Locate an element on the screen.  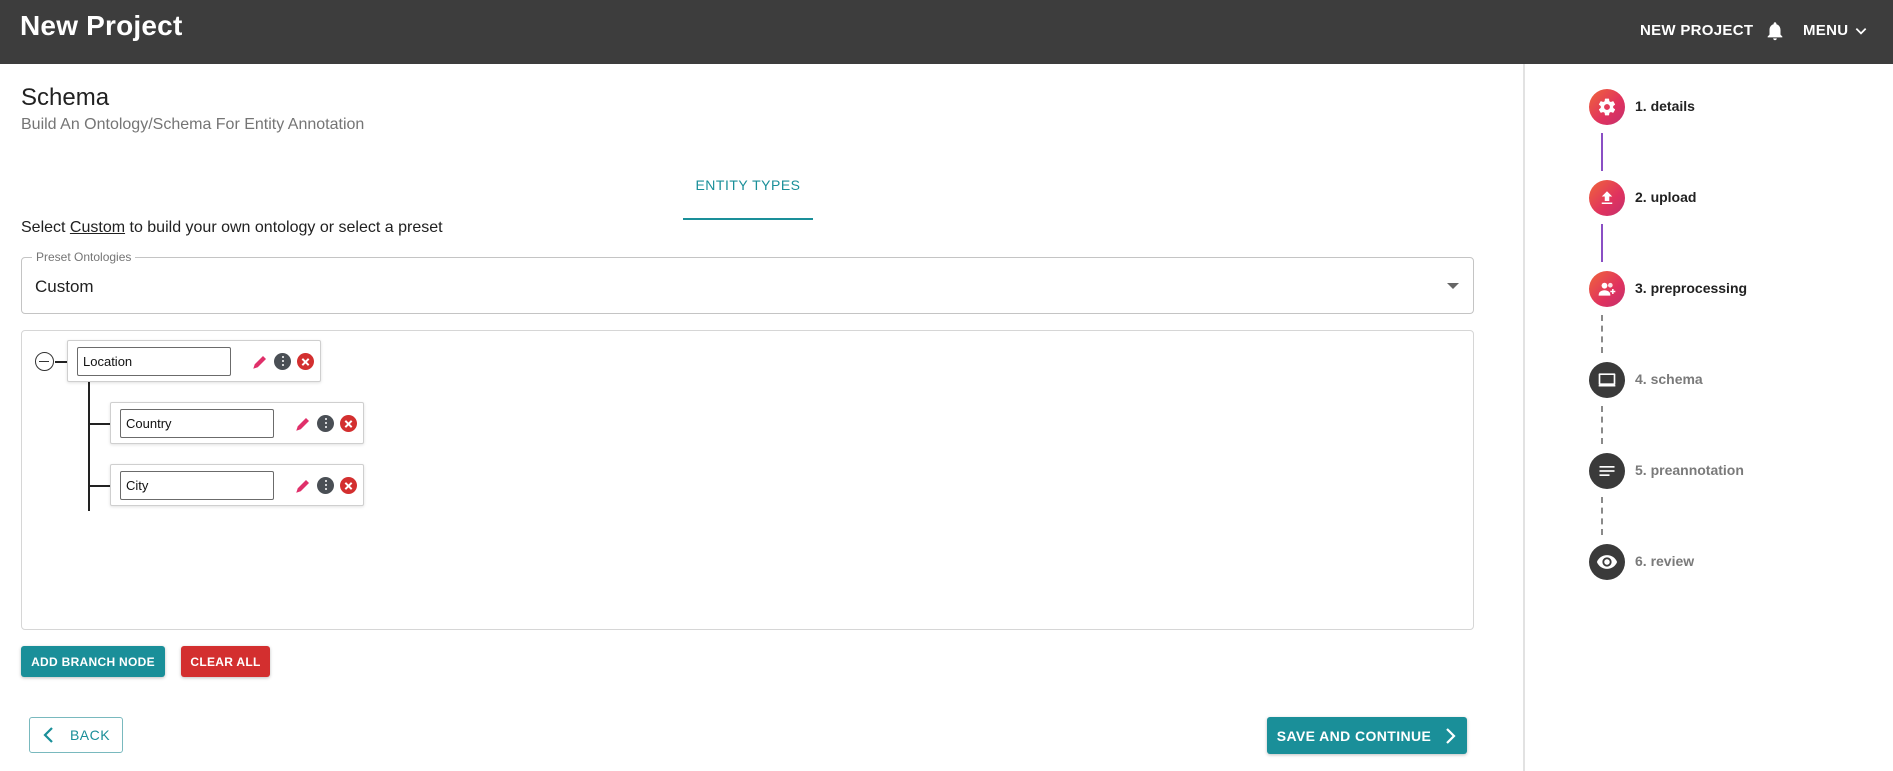
step-preprocessing: 3. preprocessing is located at coordinates (1739, 289).